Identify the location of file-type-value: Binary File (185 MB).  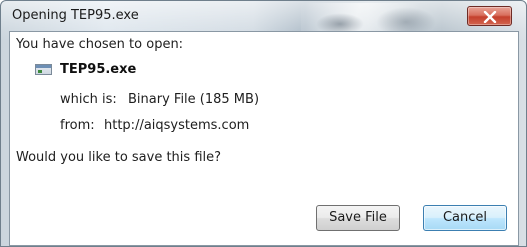
(194, 99).